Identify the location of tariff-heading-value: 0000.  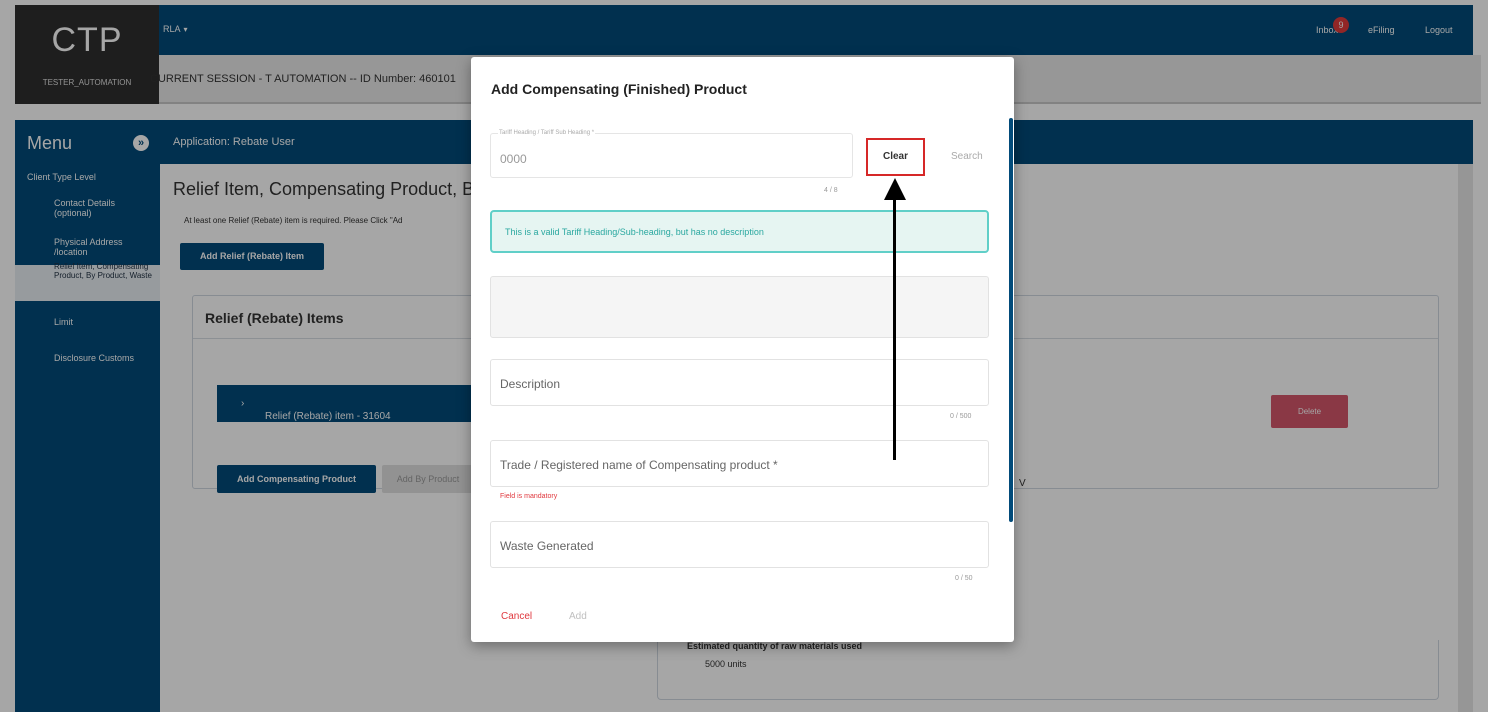
(513, 159).